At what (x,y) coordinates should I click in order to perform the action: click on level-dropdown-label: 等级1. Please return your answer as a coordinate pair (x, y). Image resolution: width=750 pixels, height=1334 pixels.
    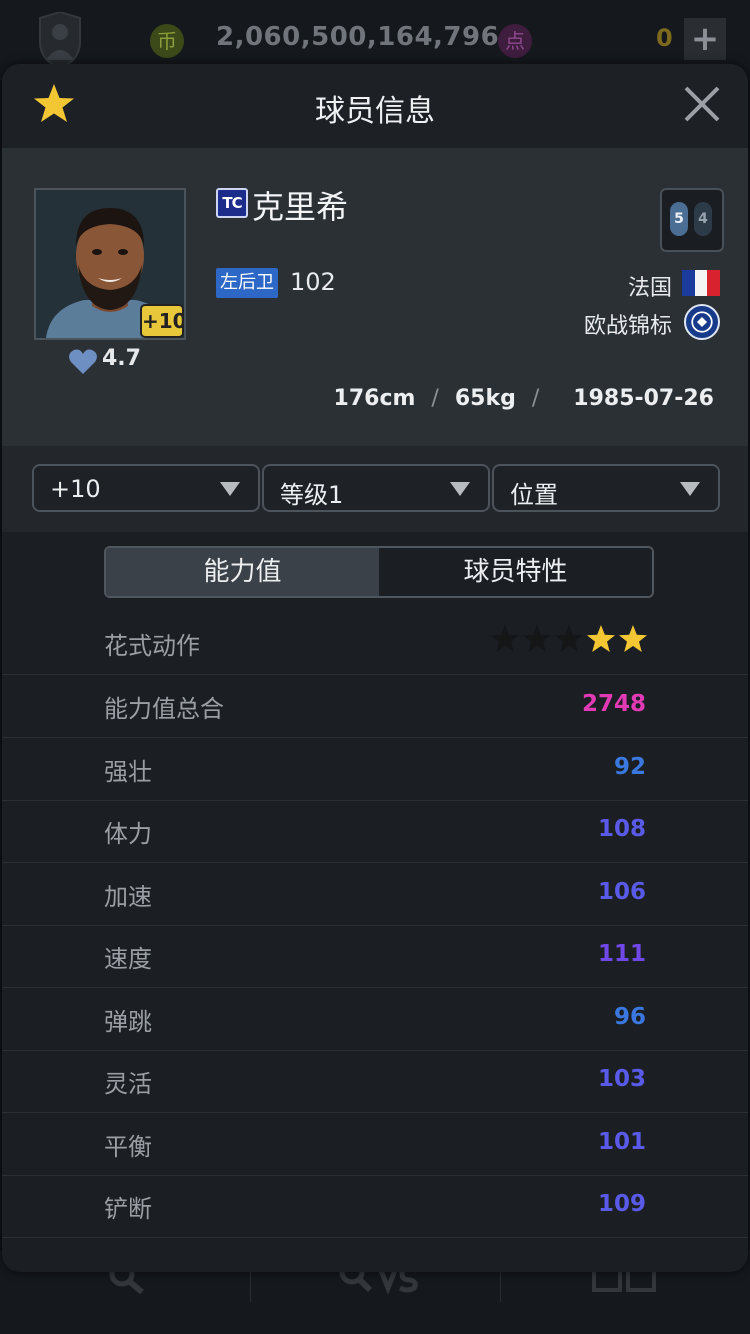
    Looking at the image, I should click on (312, 495).